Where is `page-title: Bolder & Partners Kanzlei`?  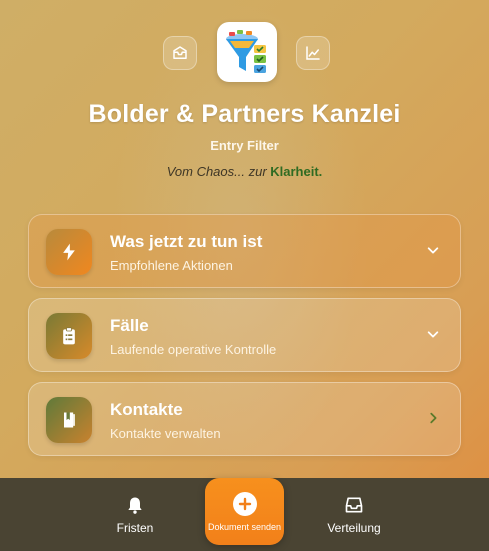
page-title: Bolder & Partners Kanzlei is located at coordinates (244, 114).